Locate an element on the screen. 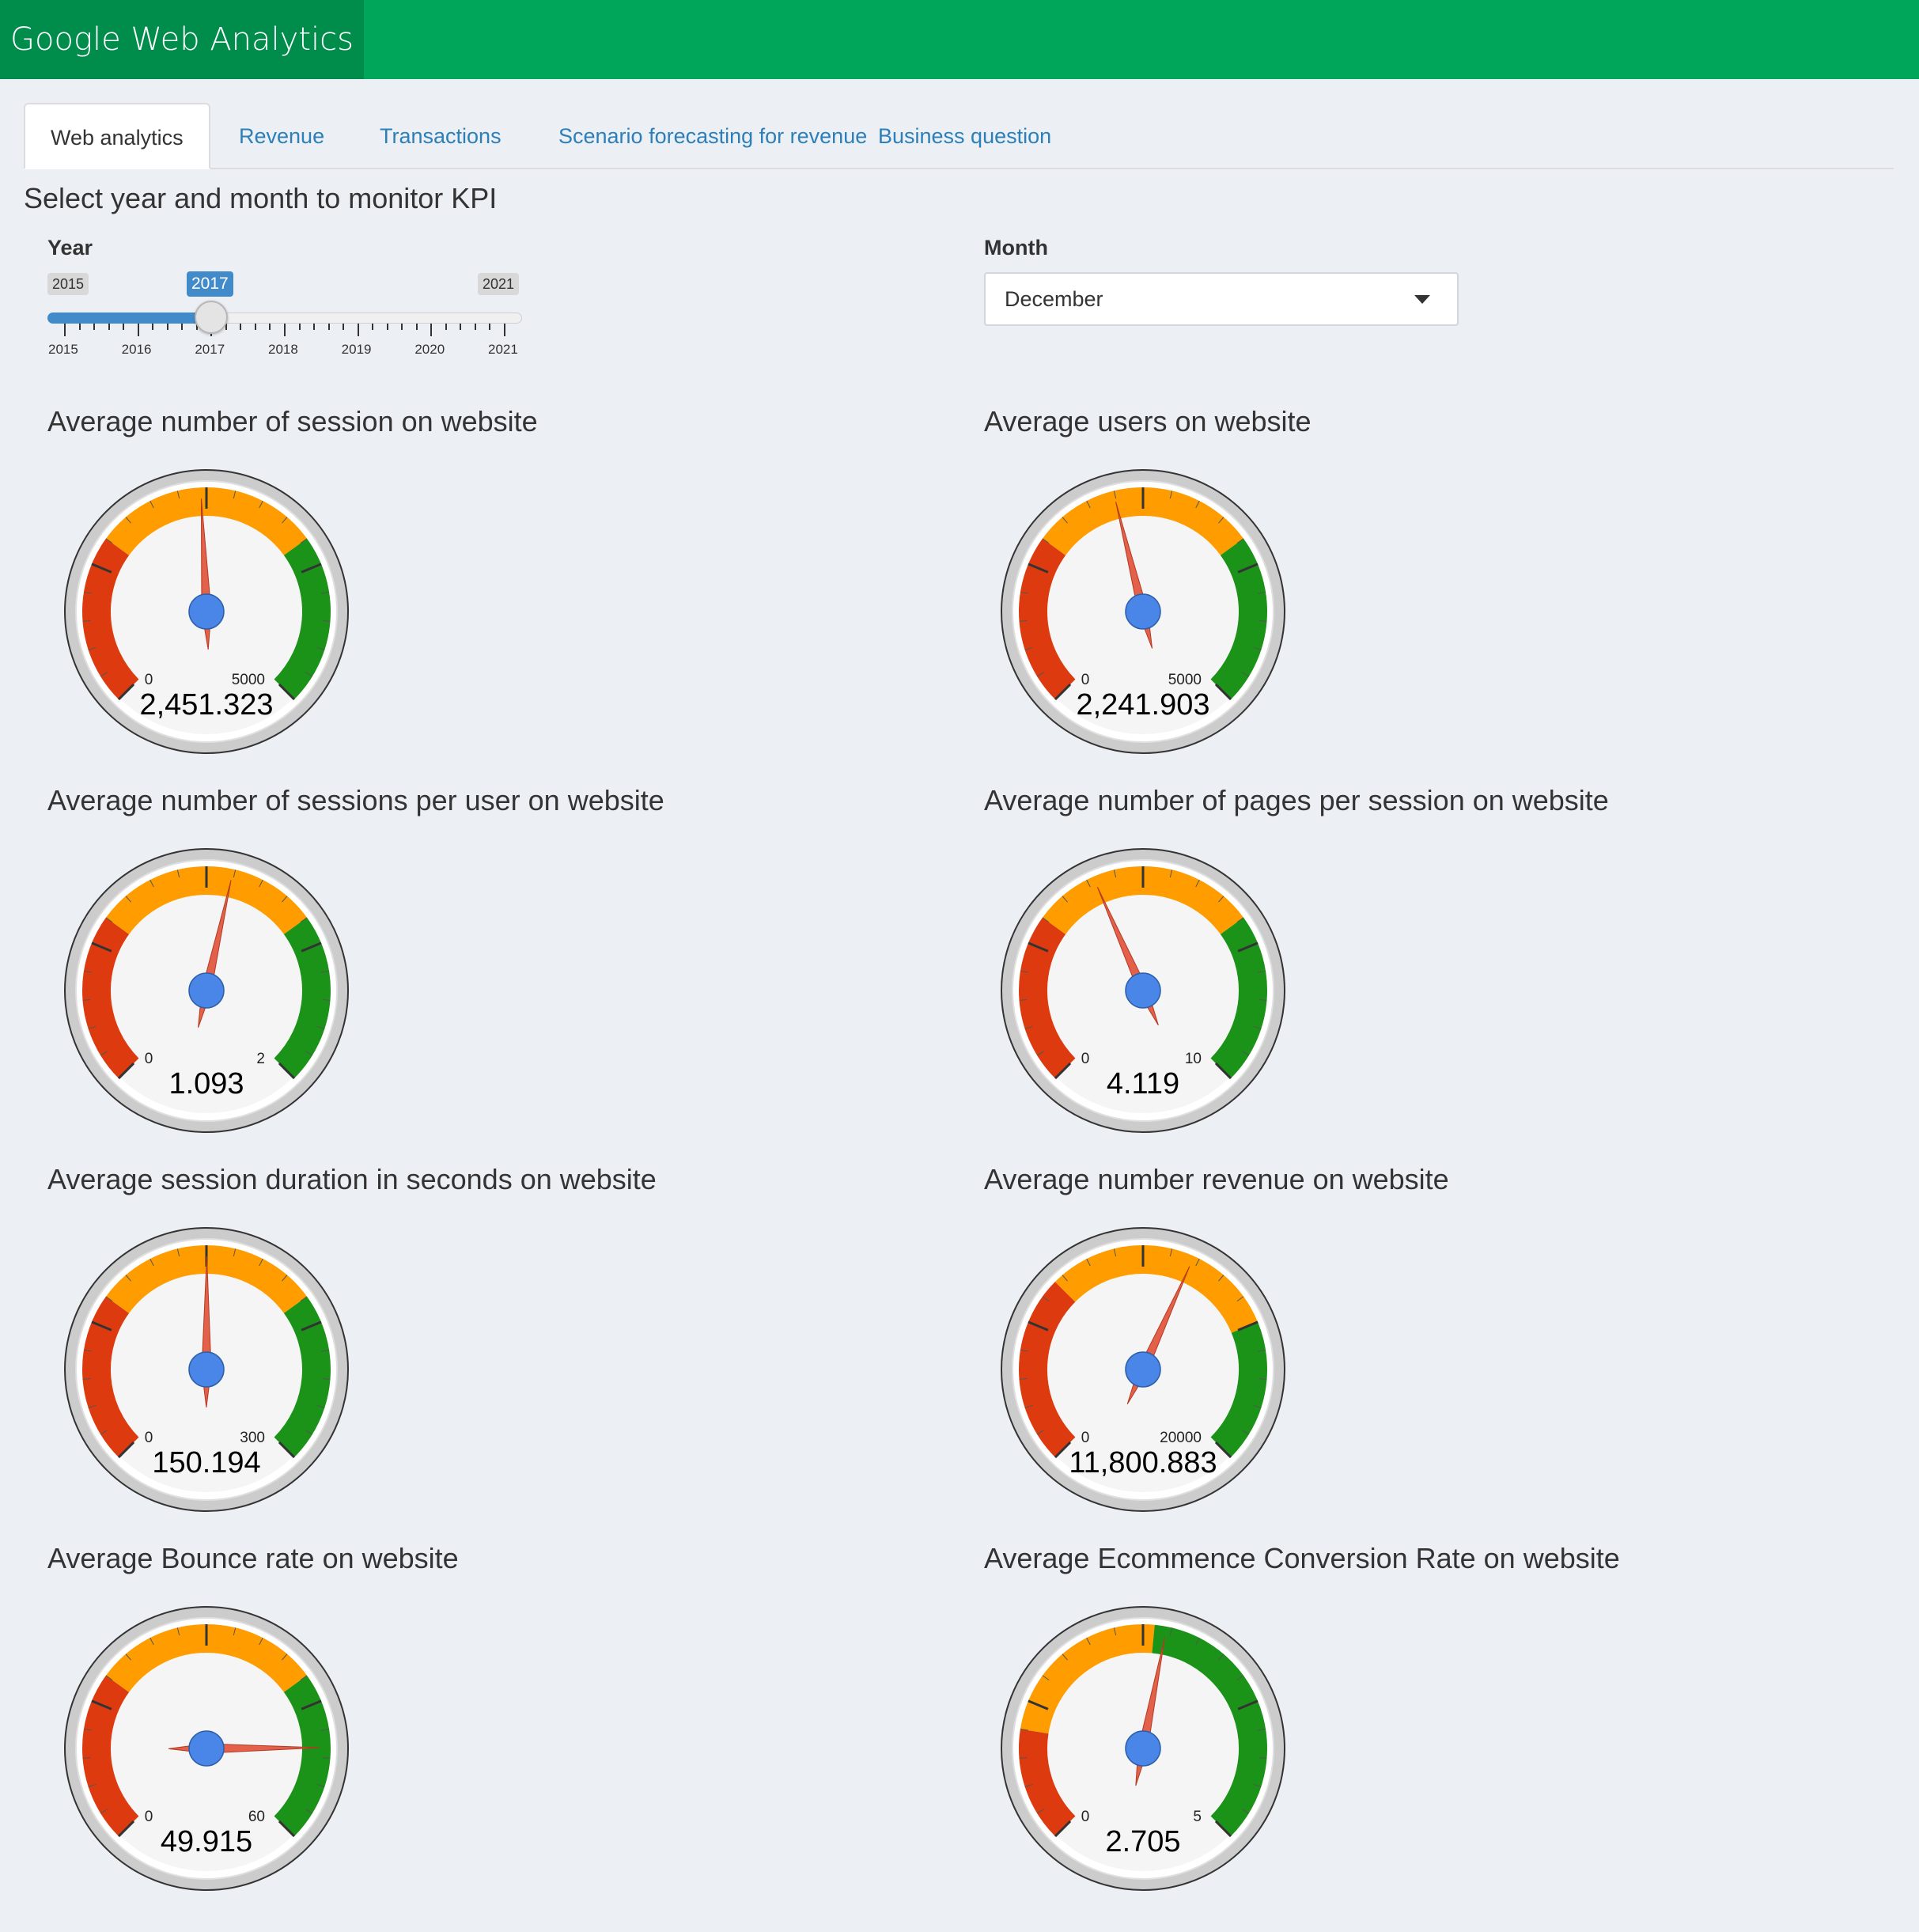 The height and width of the screenshot is (1932, 1919). year-label: Year is located at coordinates (70, 247).